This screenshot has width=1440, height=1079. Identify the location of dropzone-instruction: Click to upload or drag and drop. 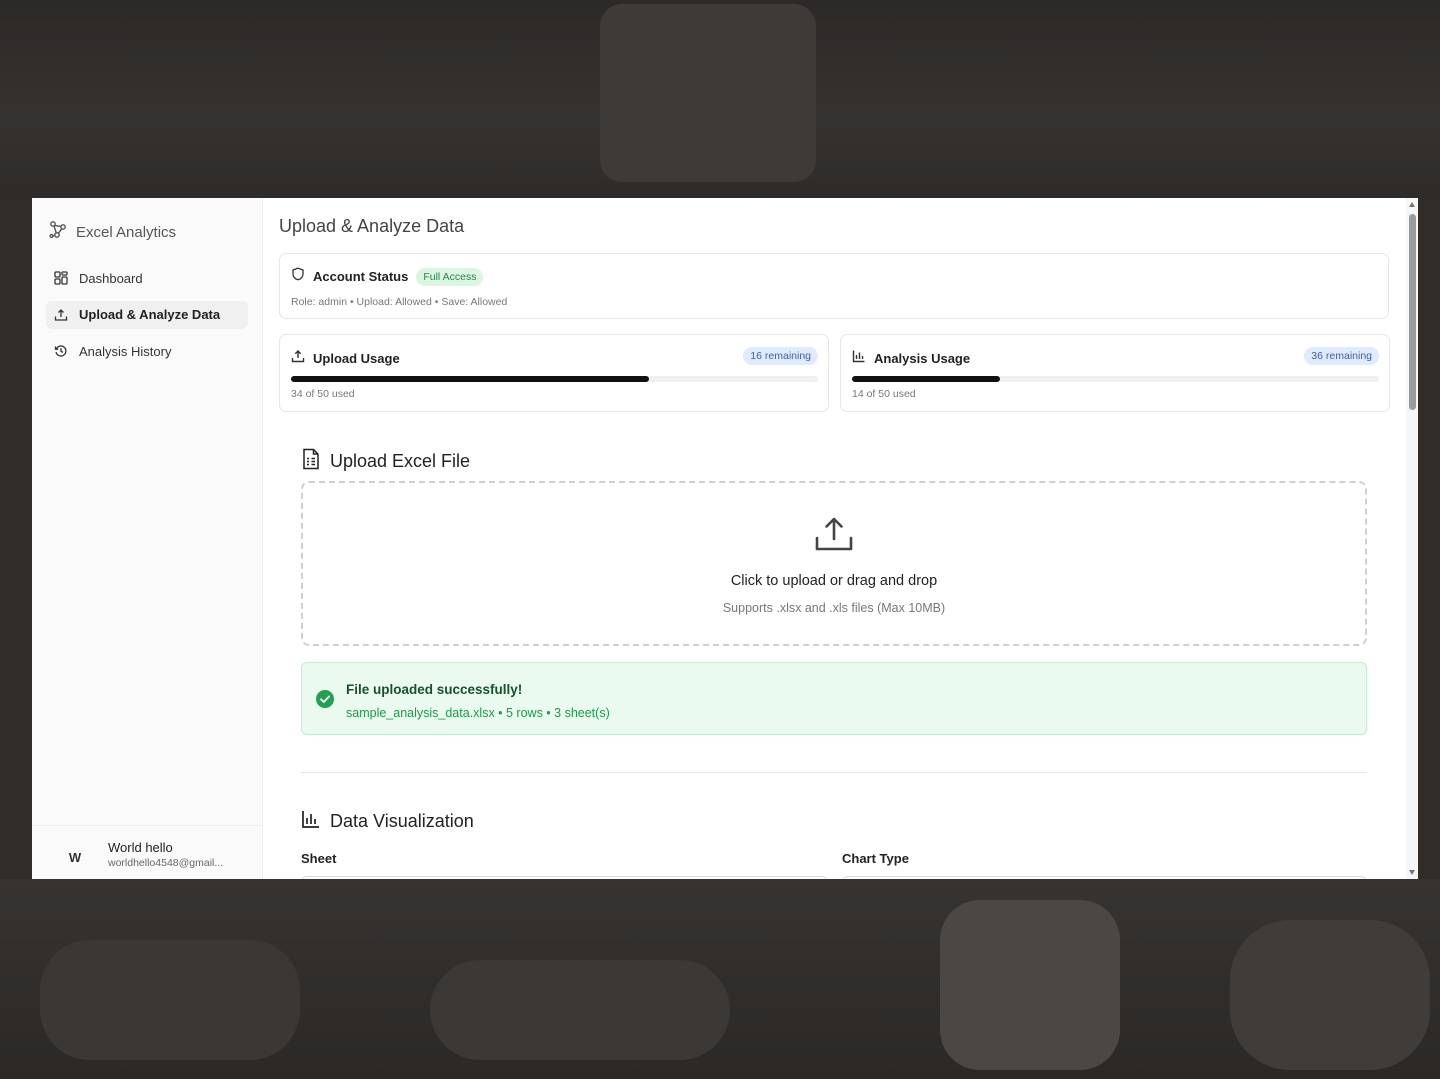
(834, 581).